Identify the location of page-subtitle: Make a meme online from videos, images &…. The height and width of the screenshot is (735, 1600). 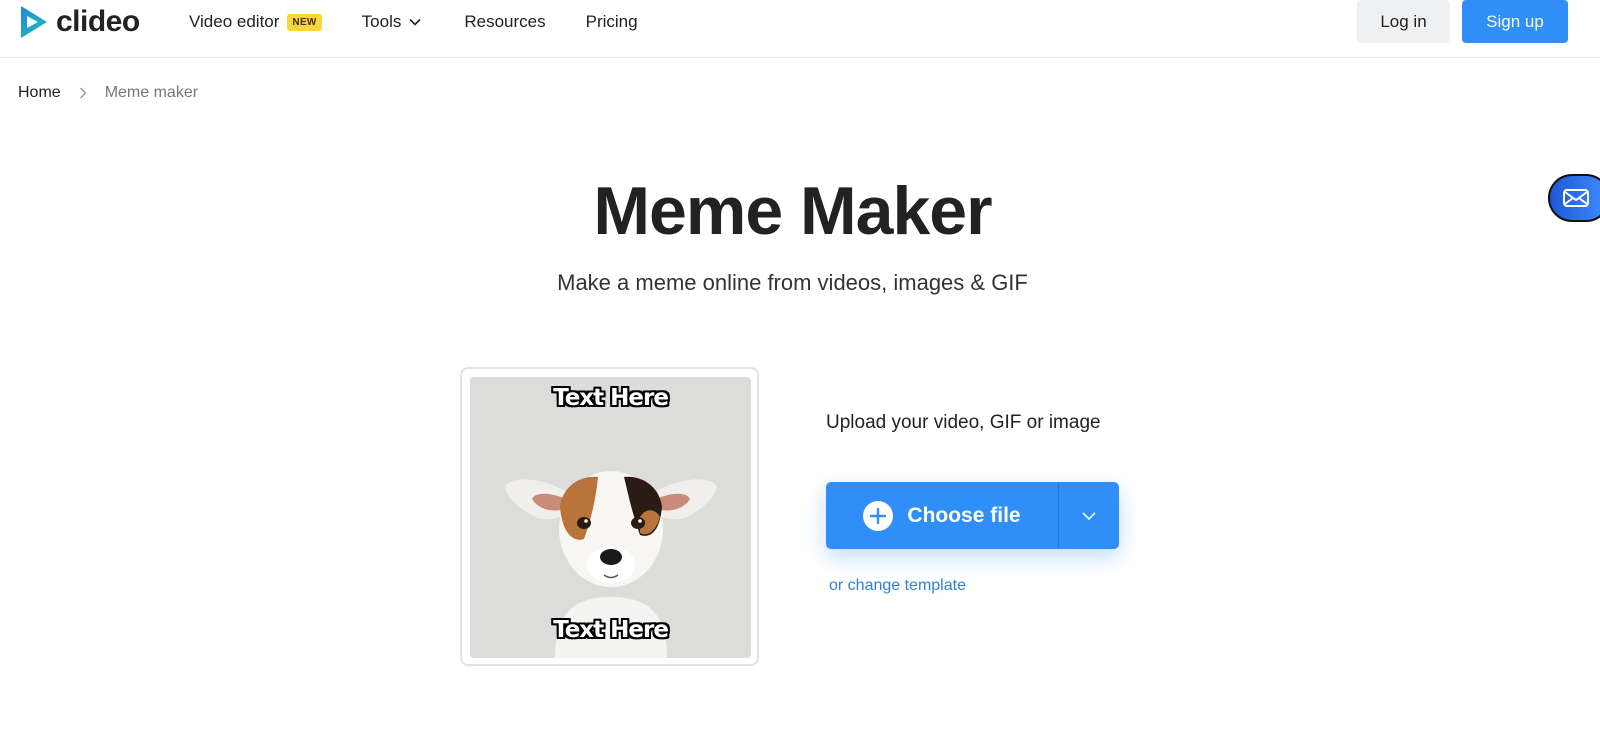
(792, 282).